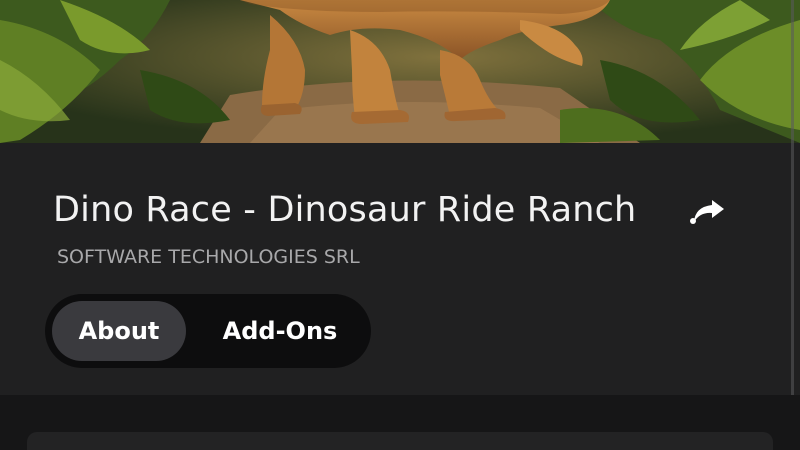 This screenshot has width=800, height=450. I want to click on scrollbar, so click(792, 225).